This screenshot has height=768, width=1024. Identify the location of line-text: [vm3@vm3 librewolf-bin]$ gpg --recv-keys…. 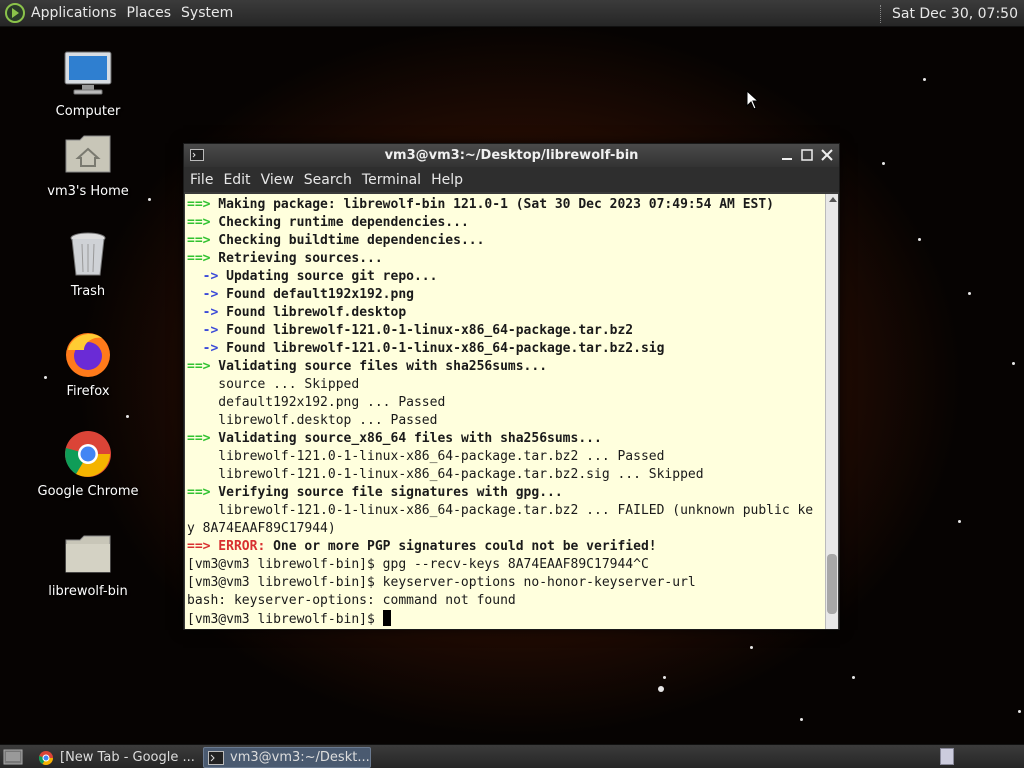
(418, 564).